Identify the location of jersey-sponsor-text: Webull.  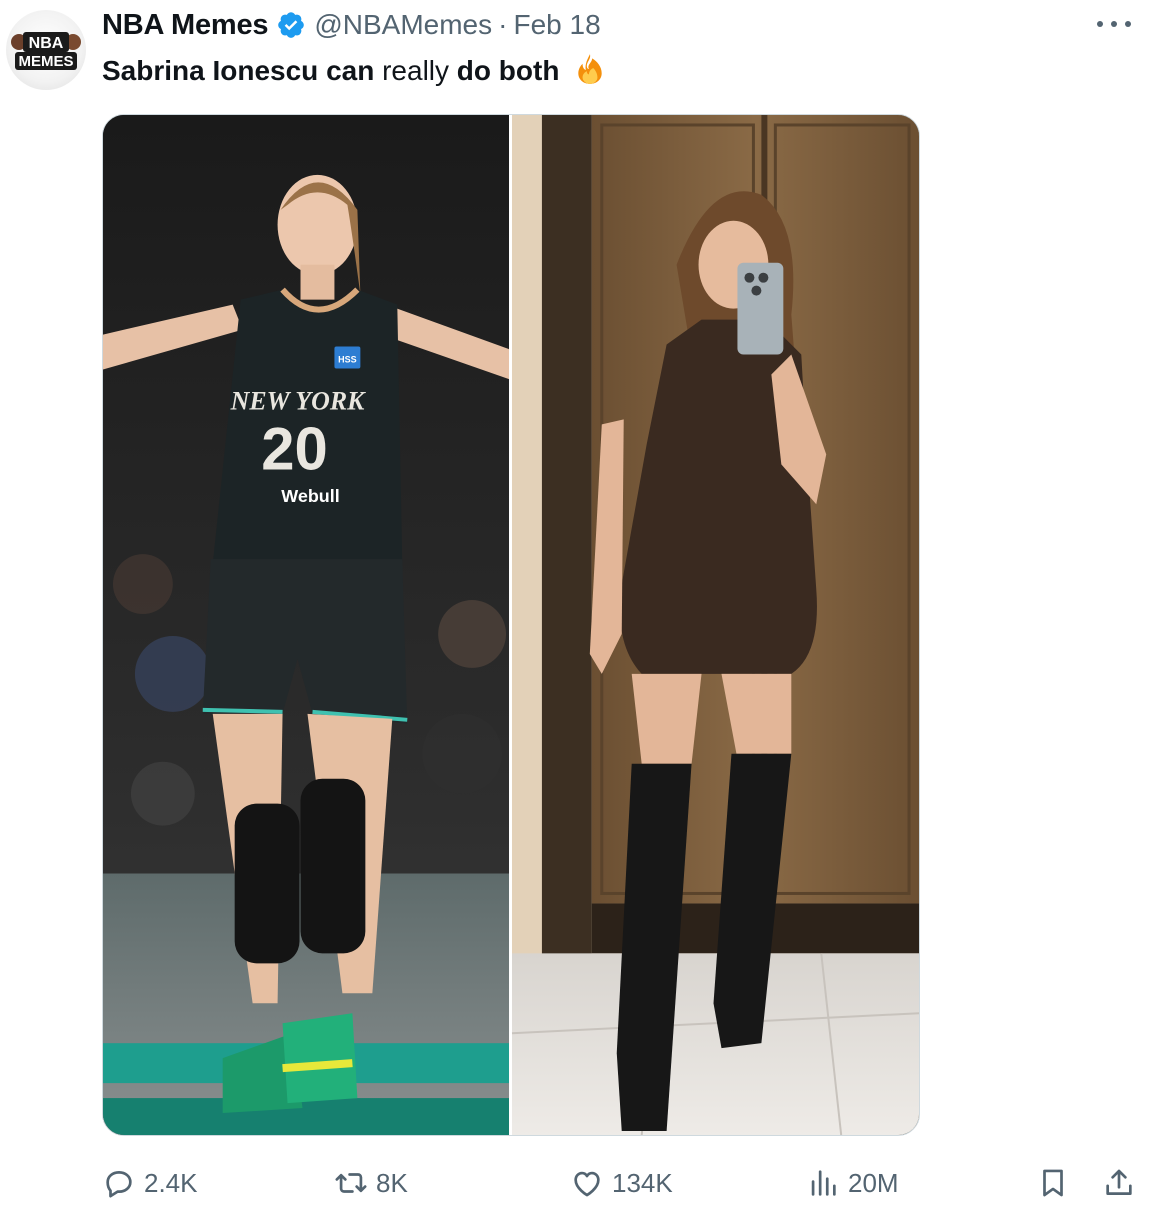
(310, 496).